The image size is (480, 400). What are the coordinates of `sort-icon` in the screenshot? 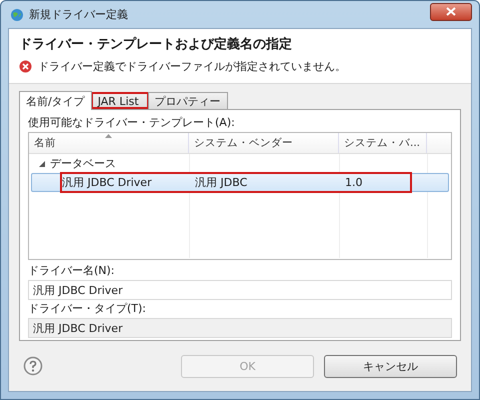 It's located at (108, 136).